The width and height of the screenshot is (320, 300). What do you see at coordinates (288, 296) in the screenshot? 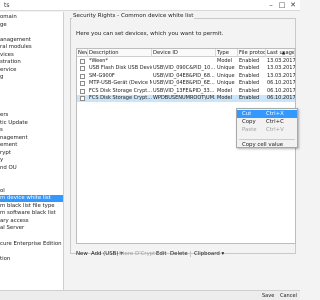
I see `cancel-button: Cancel` at bounding box center [288, 296].